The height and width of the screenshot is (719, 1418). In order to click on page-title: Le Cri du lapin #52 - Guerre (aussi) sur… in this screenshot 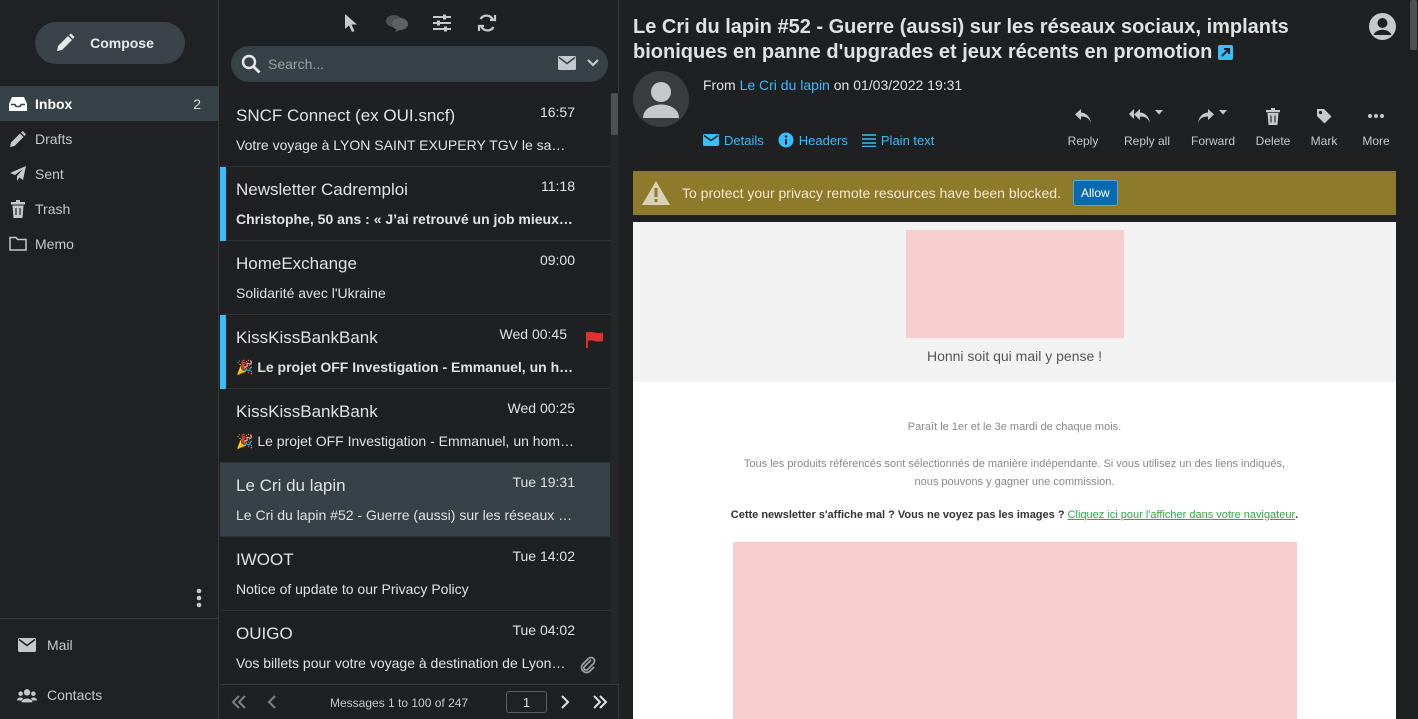, I will do `click(973, 40)`.